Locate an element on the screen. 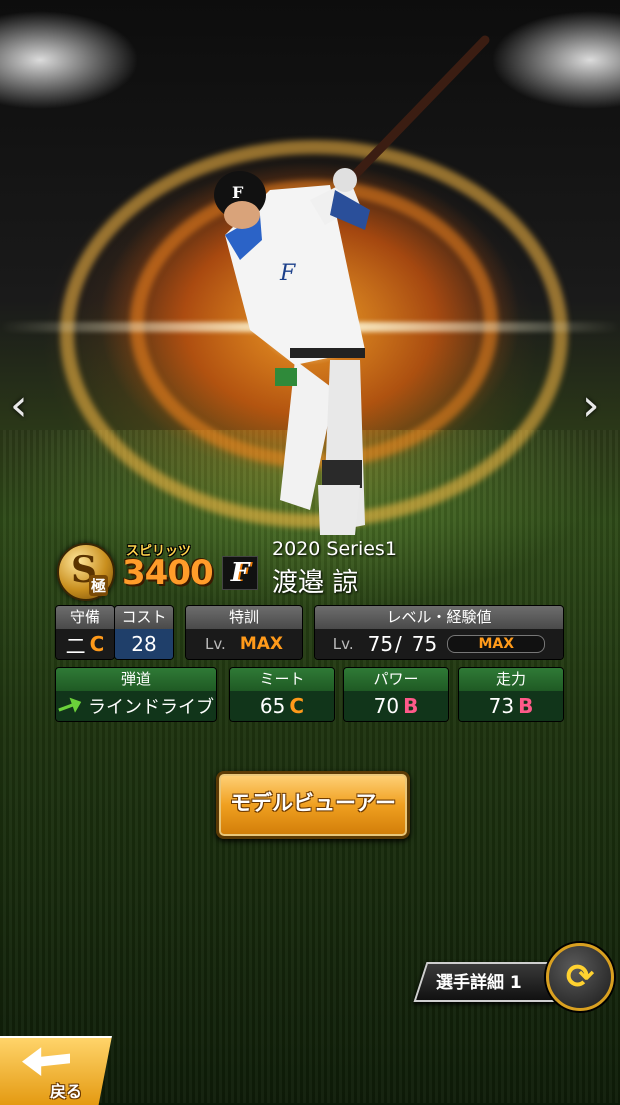 This screenshot has width=620, height=1105. model-viewer-button: モデルビューアー is located at coordinates (313, 805).